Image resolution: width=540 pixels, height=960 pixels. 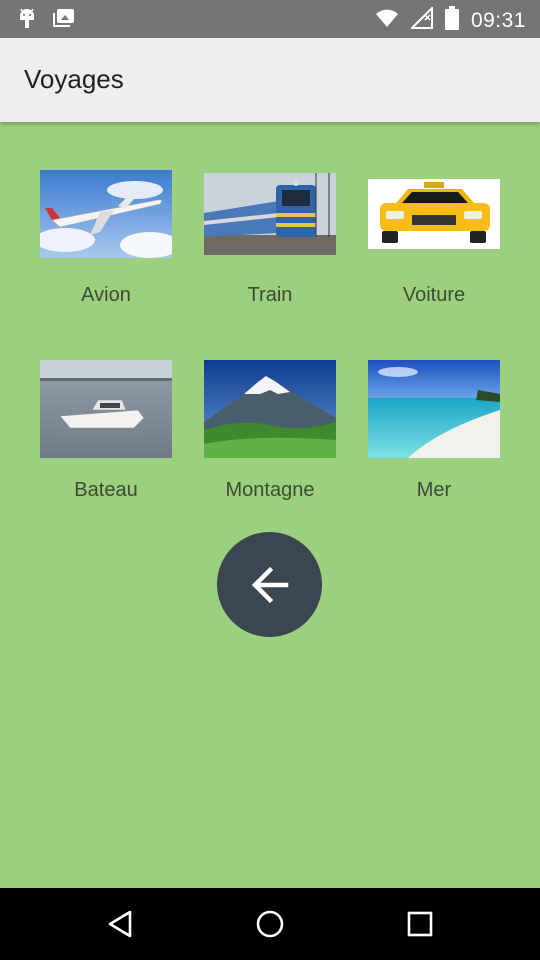 What do you see at coordinates (270, 409) in the screenshot?
I see `mountain-image` at bounding box center [270, 409].